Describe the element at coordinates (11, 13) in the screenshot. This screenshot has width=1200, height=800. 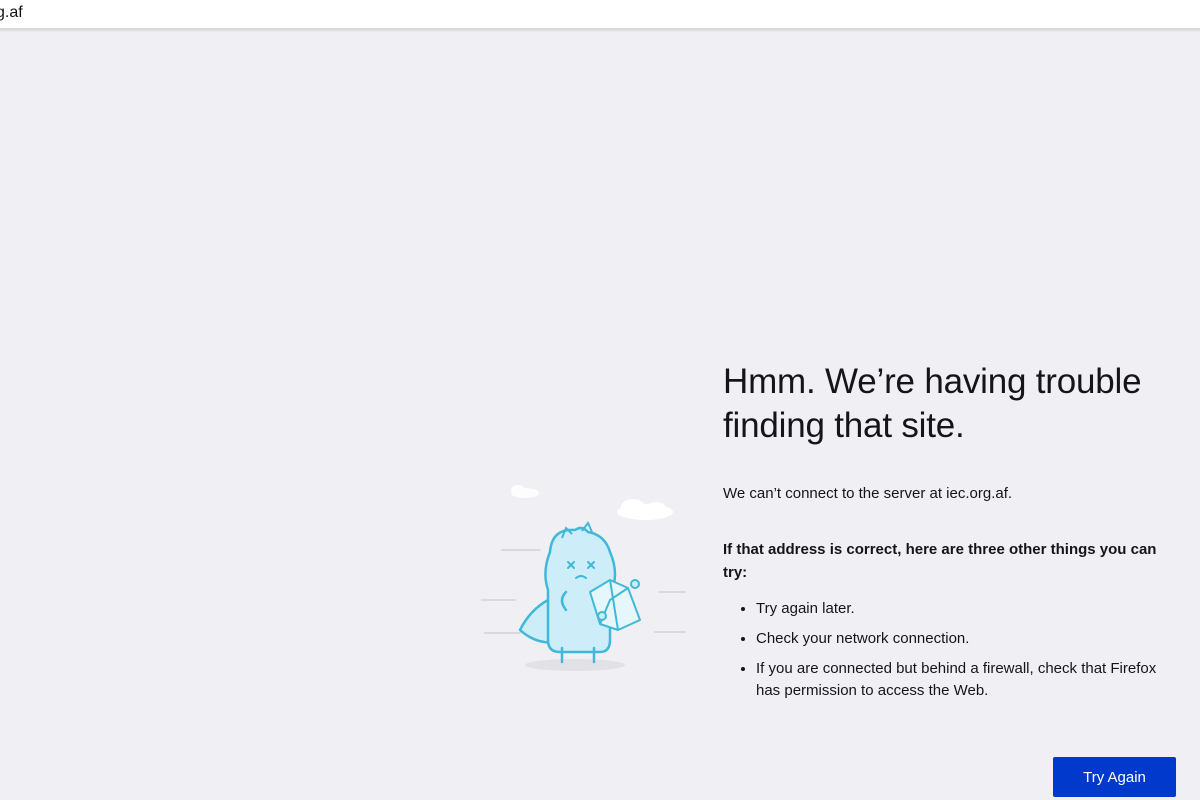
I see `url-text: g.af` at that location.